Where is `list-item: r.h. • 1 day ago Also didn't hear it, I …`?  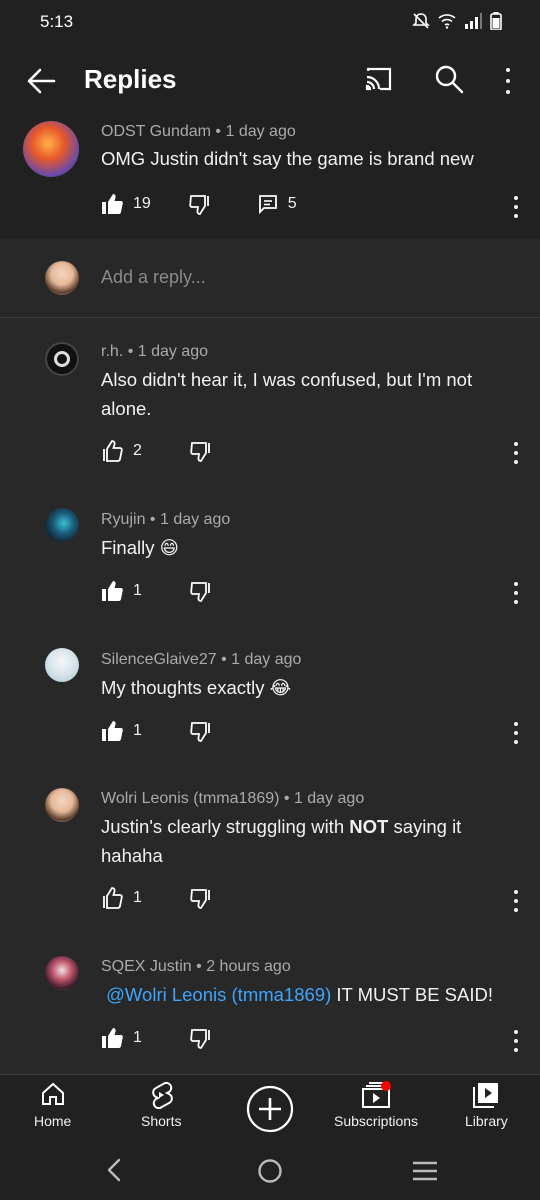
list-item: r.h. • 1 day ago Also didn't hear it, I … is located at coordinates (270, 402).